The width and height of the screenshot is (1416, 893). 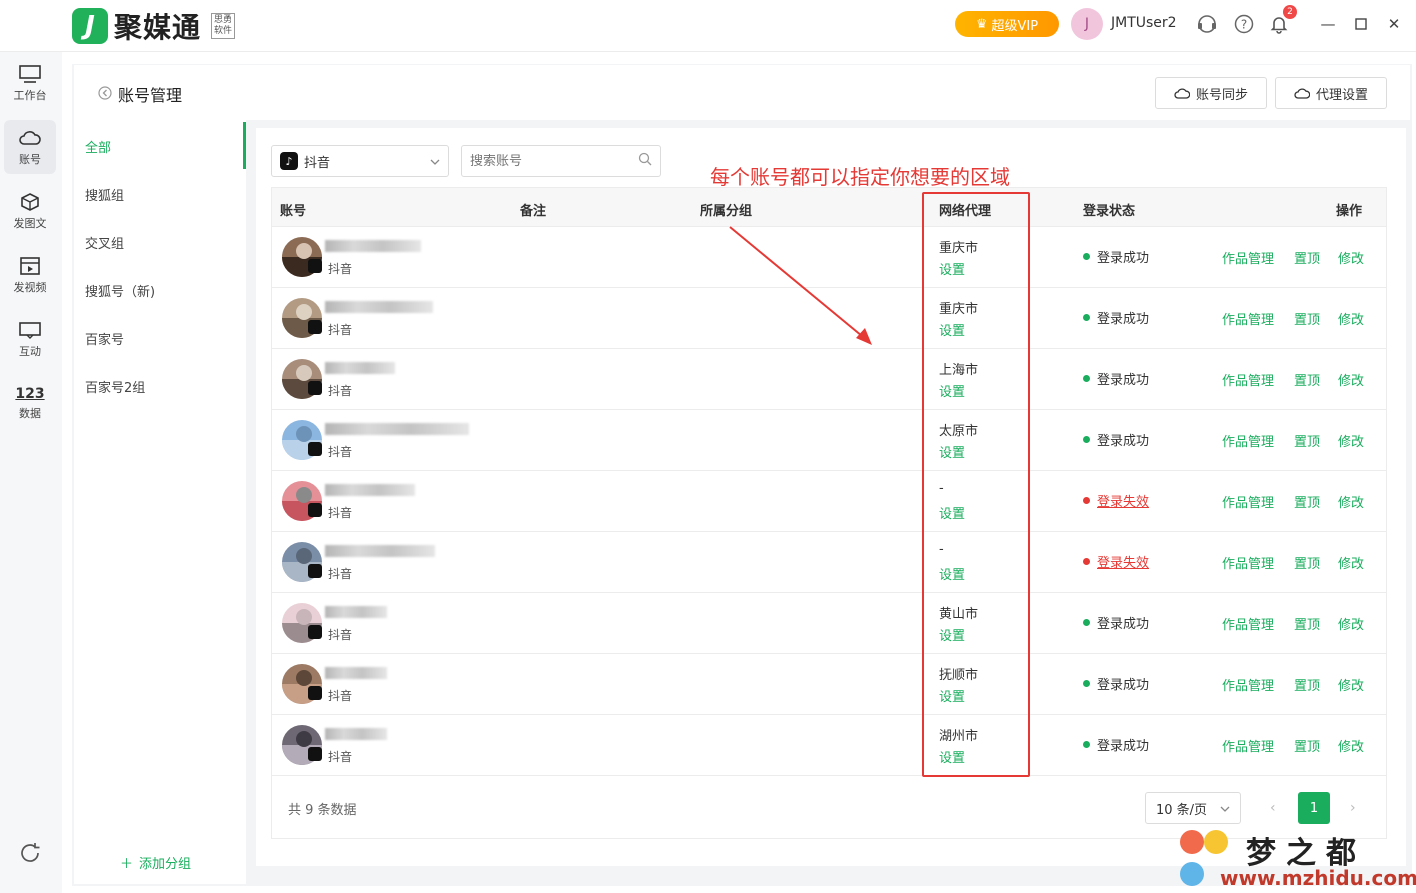 I want to click on maximize-icon, so click(x=1361, y=24).